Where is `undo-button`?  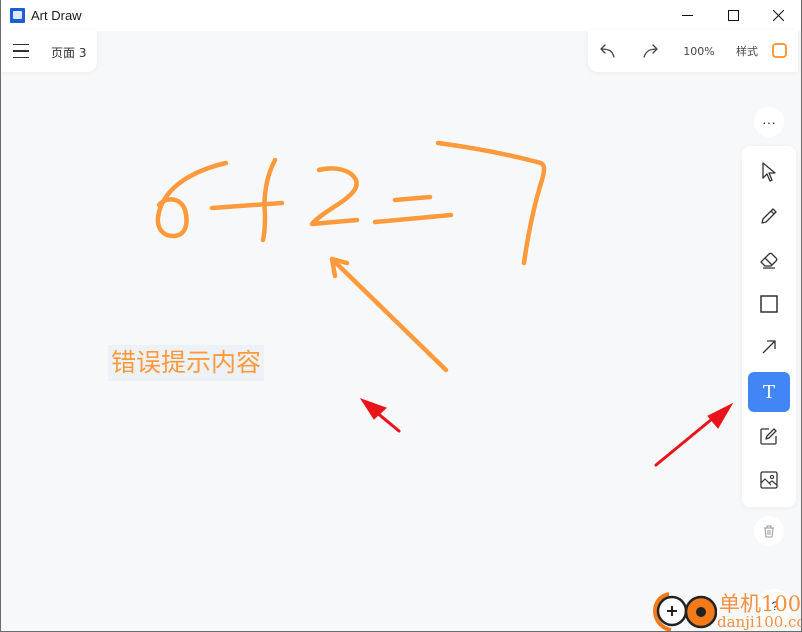 undo-button is located at coordinates (609, 51).